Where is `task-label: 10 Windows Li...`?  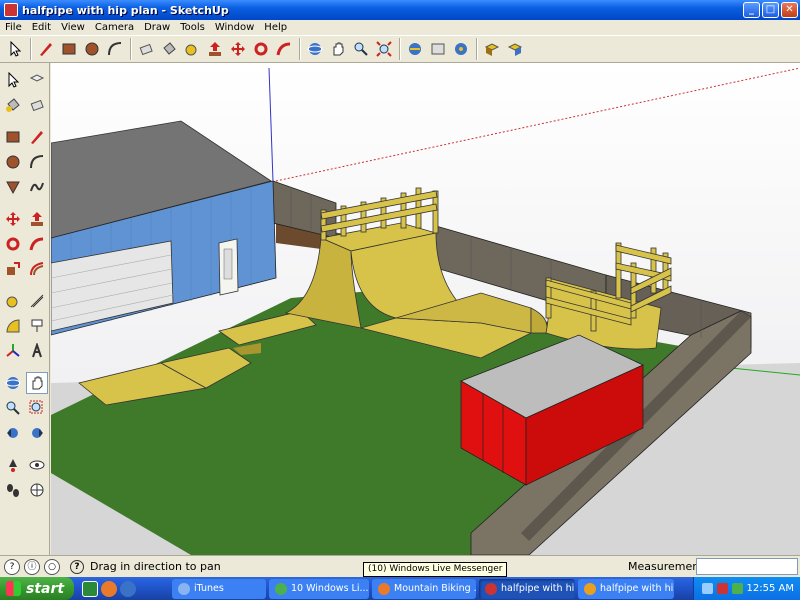
task-label: 10 Windows Li... is located at coordinates (330, 588).